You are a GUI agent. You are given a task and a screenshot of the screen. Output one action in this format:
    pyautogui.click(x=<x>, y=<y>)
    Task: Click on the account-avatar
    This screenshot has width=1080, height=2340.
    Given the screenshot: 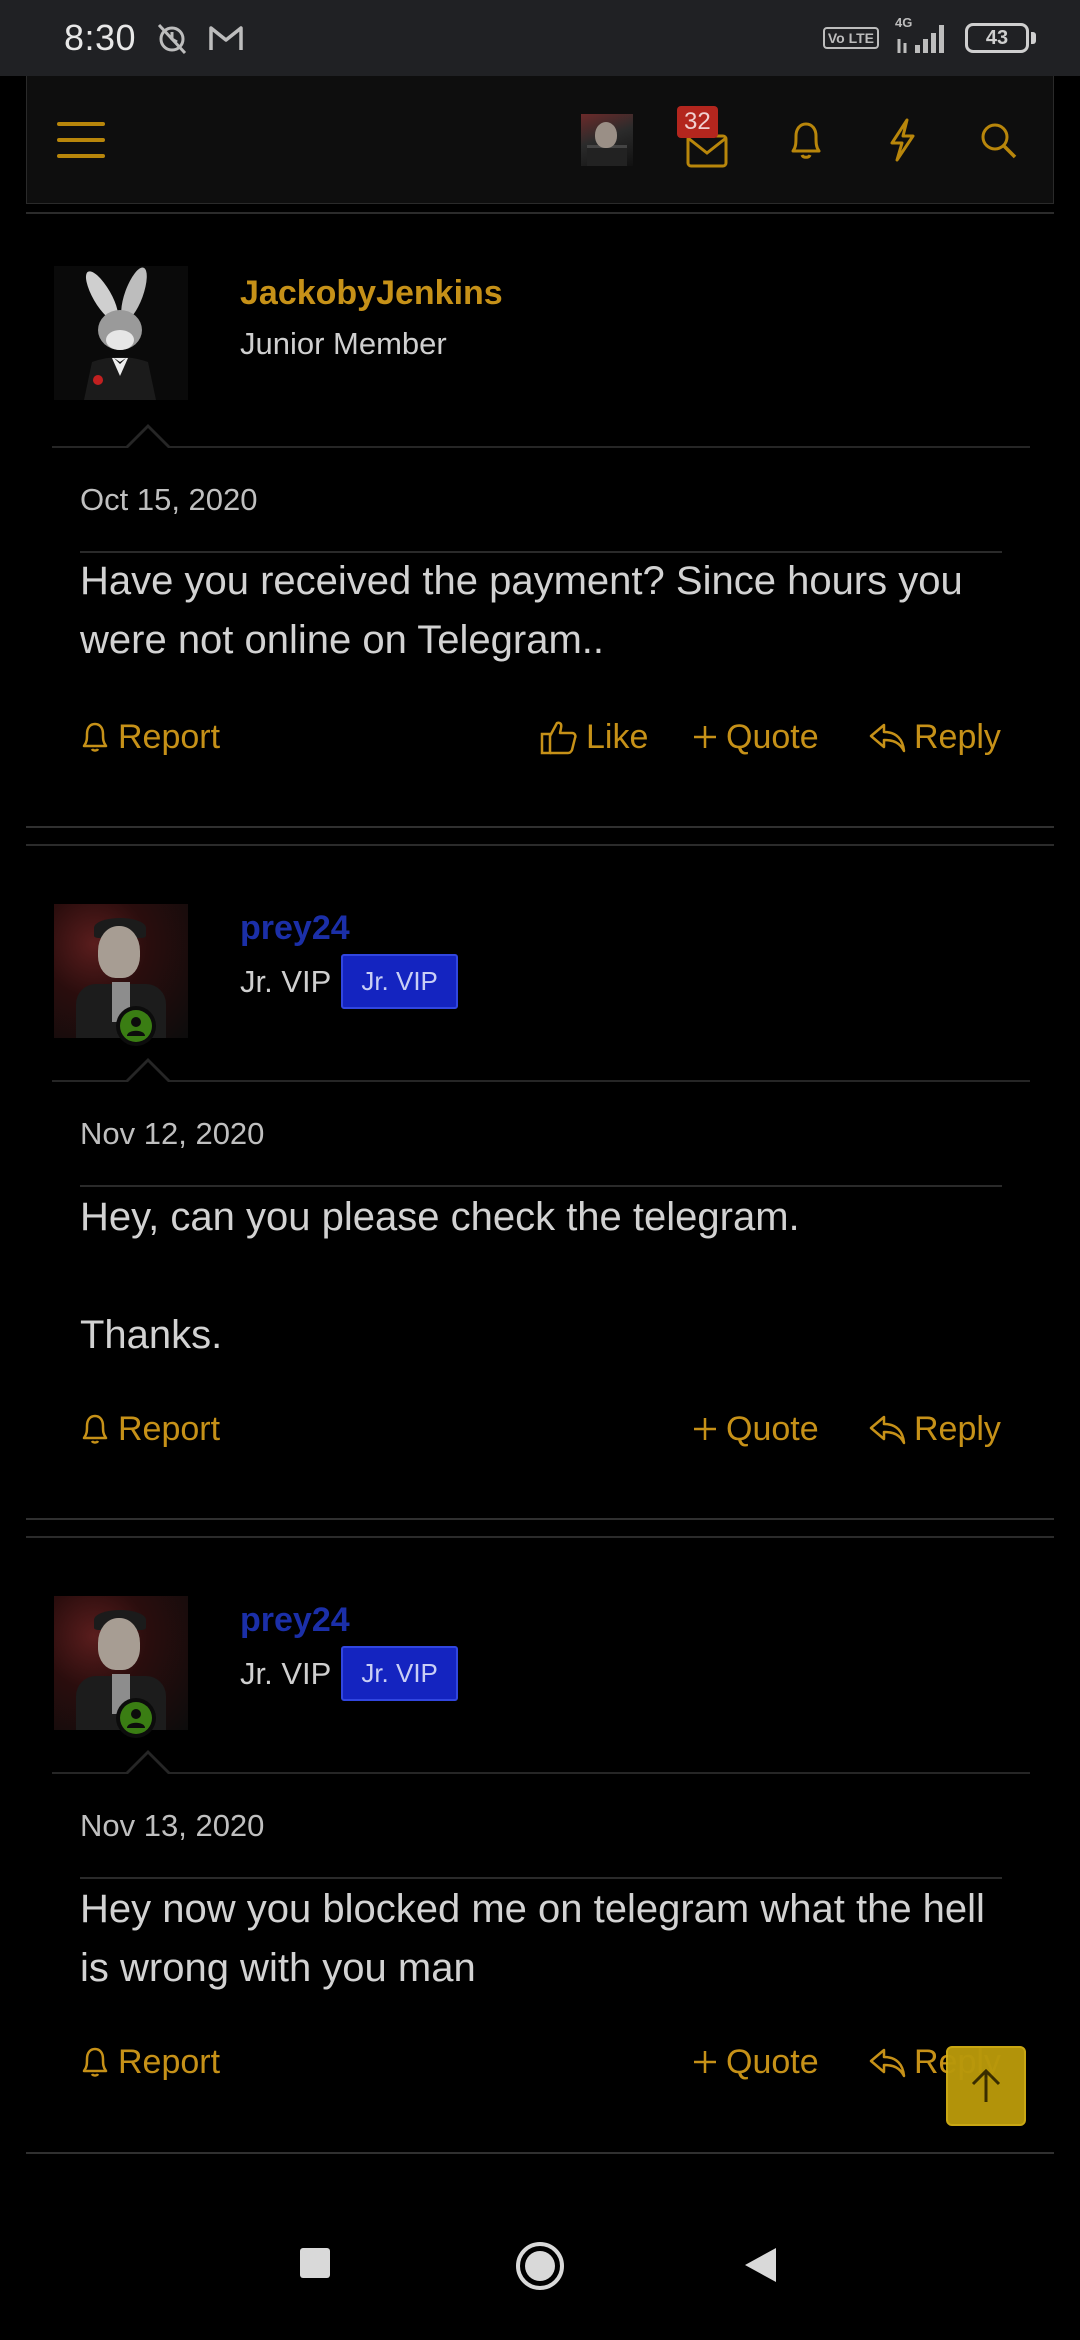 What is the action you would take?
    pyautogui.click(x=607, y=139)
    